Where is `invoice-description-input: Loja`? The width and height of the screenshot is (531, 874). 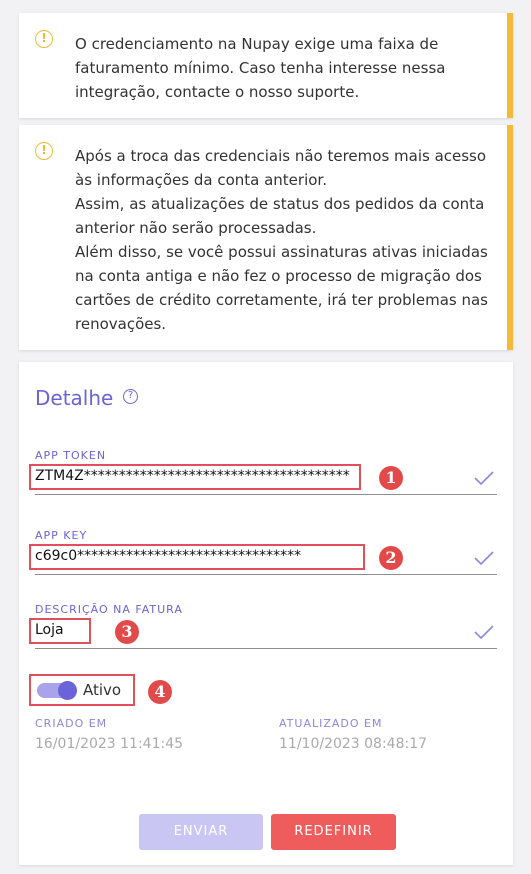
invoice-description-input: Loja is located at coordinates (60, 631).